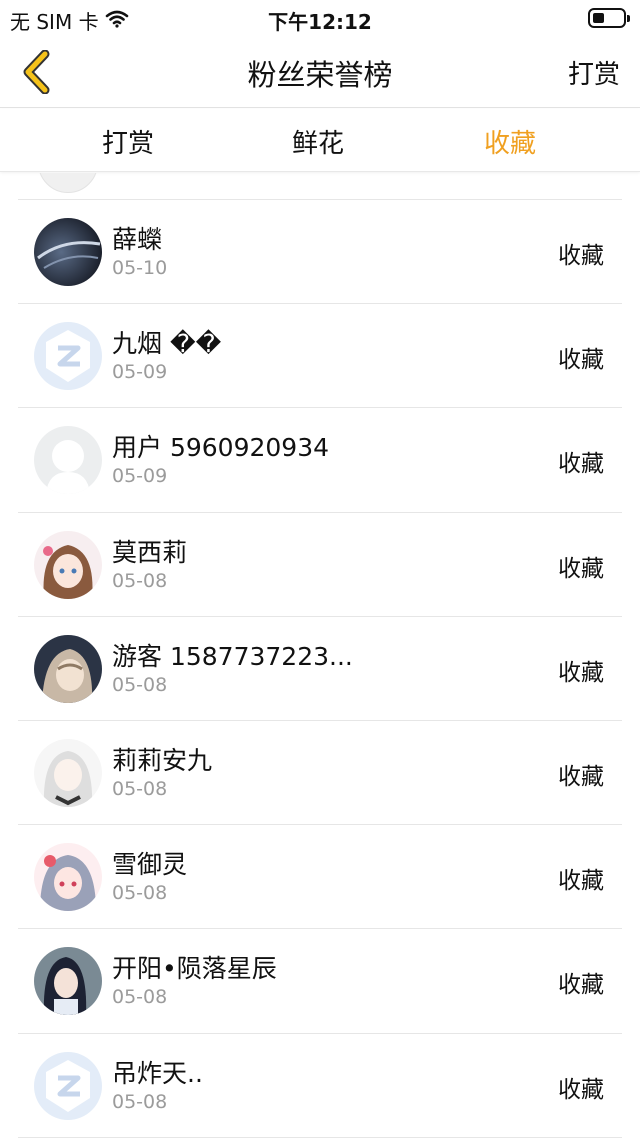 The height and width of the screenshot is (1139, 640). Describe the element at coordinates (162, 760) in the screenshot. I see `fan-name: 莉莉安九` at that location.